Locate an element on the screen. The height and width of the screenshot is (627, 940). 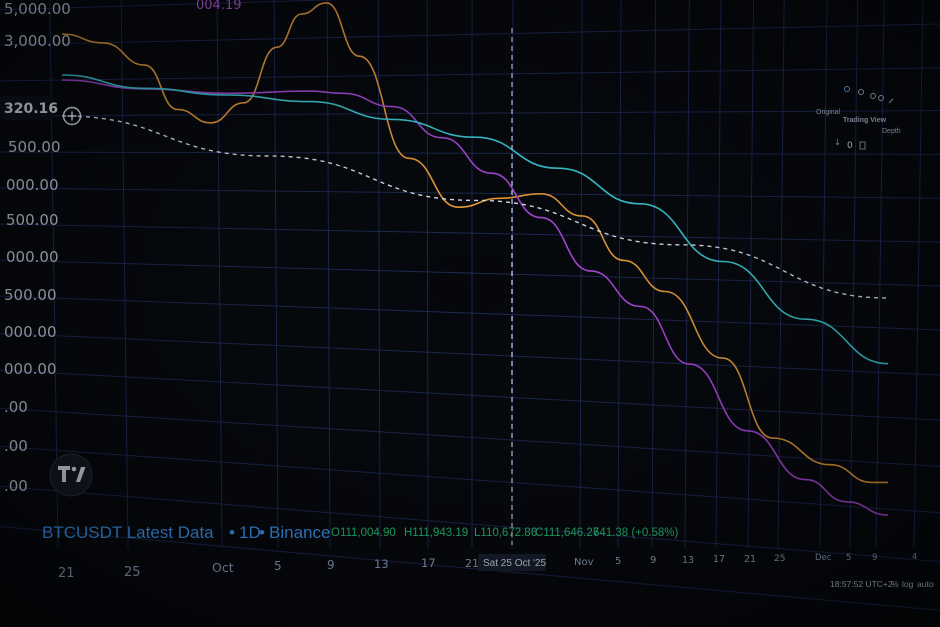
x-tick-label: Dec is located at coordinates (823, 558).